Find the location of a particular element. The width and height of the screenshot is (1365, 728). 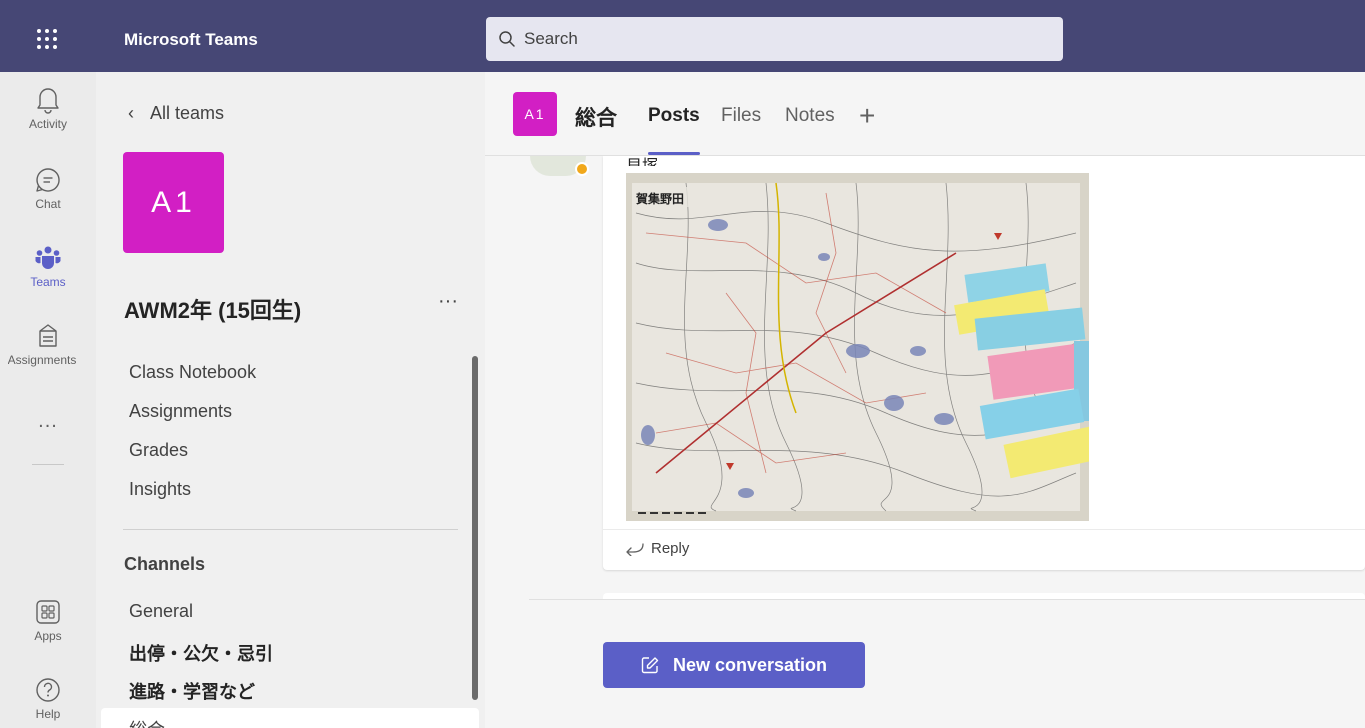

nav-grades: Grades is located at coordinates (158, 450).